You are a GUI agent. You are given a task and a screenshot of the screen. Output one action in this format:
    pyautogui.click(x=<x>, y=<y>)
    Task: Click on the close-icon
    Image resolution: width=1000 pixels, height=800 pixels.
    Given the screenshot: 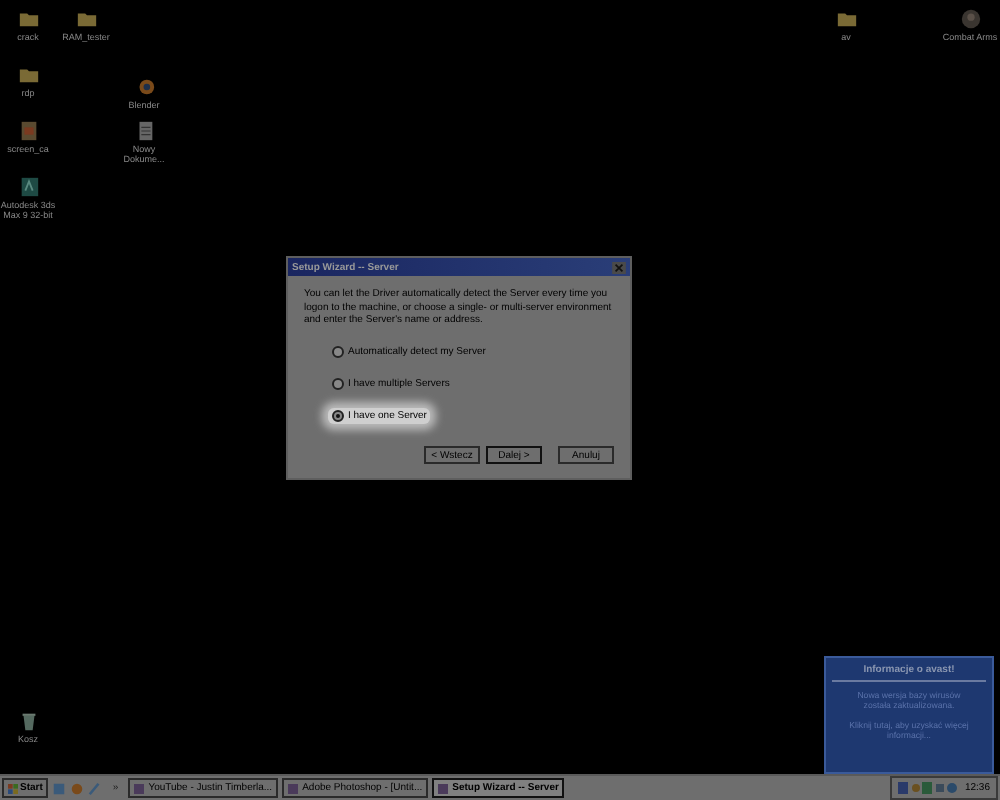 What is the action you would take?
    pyautogui.click(x=619, y=267)
    